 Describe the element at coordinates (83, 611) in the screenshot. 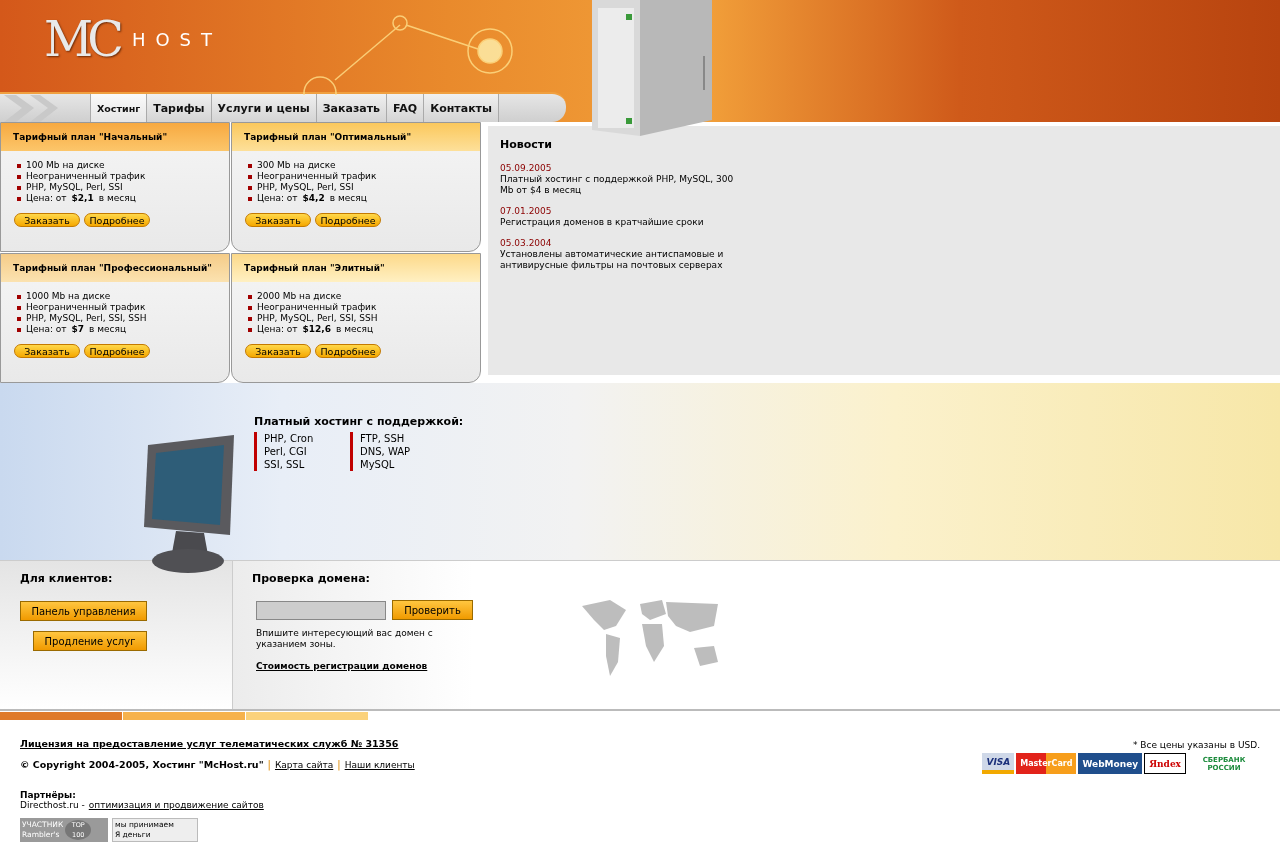

I see `client-button: Панель управления` at that location.